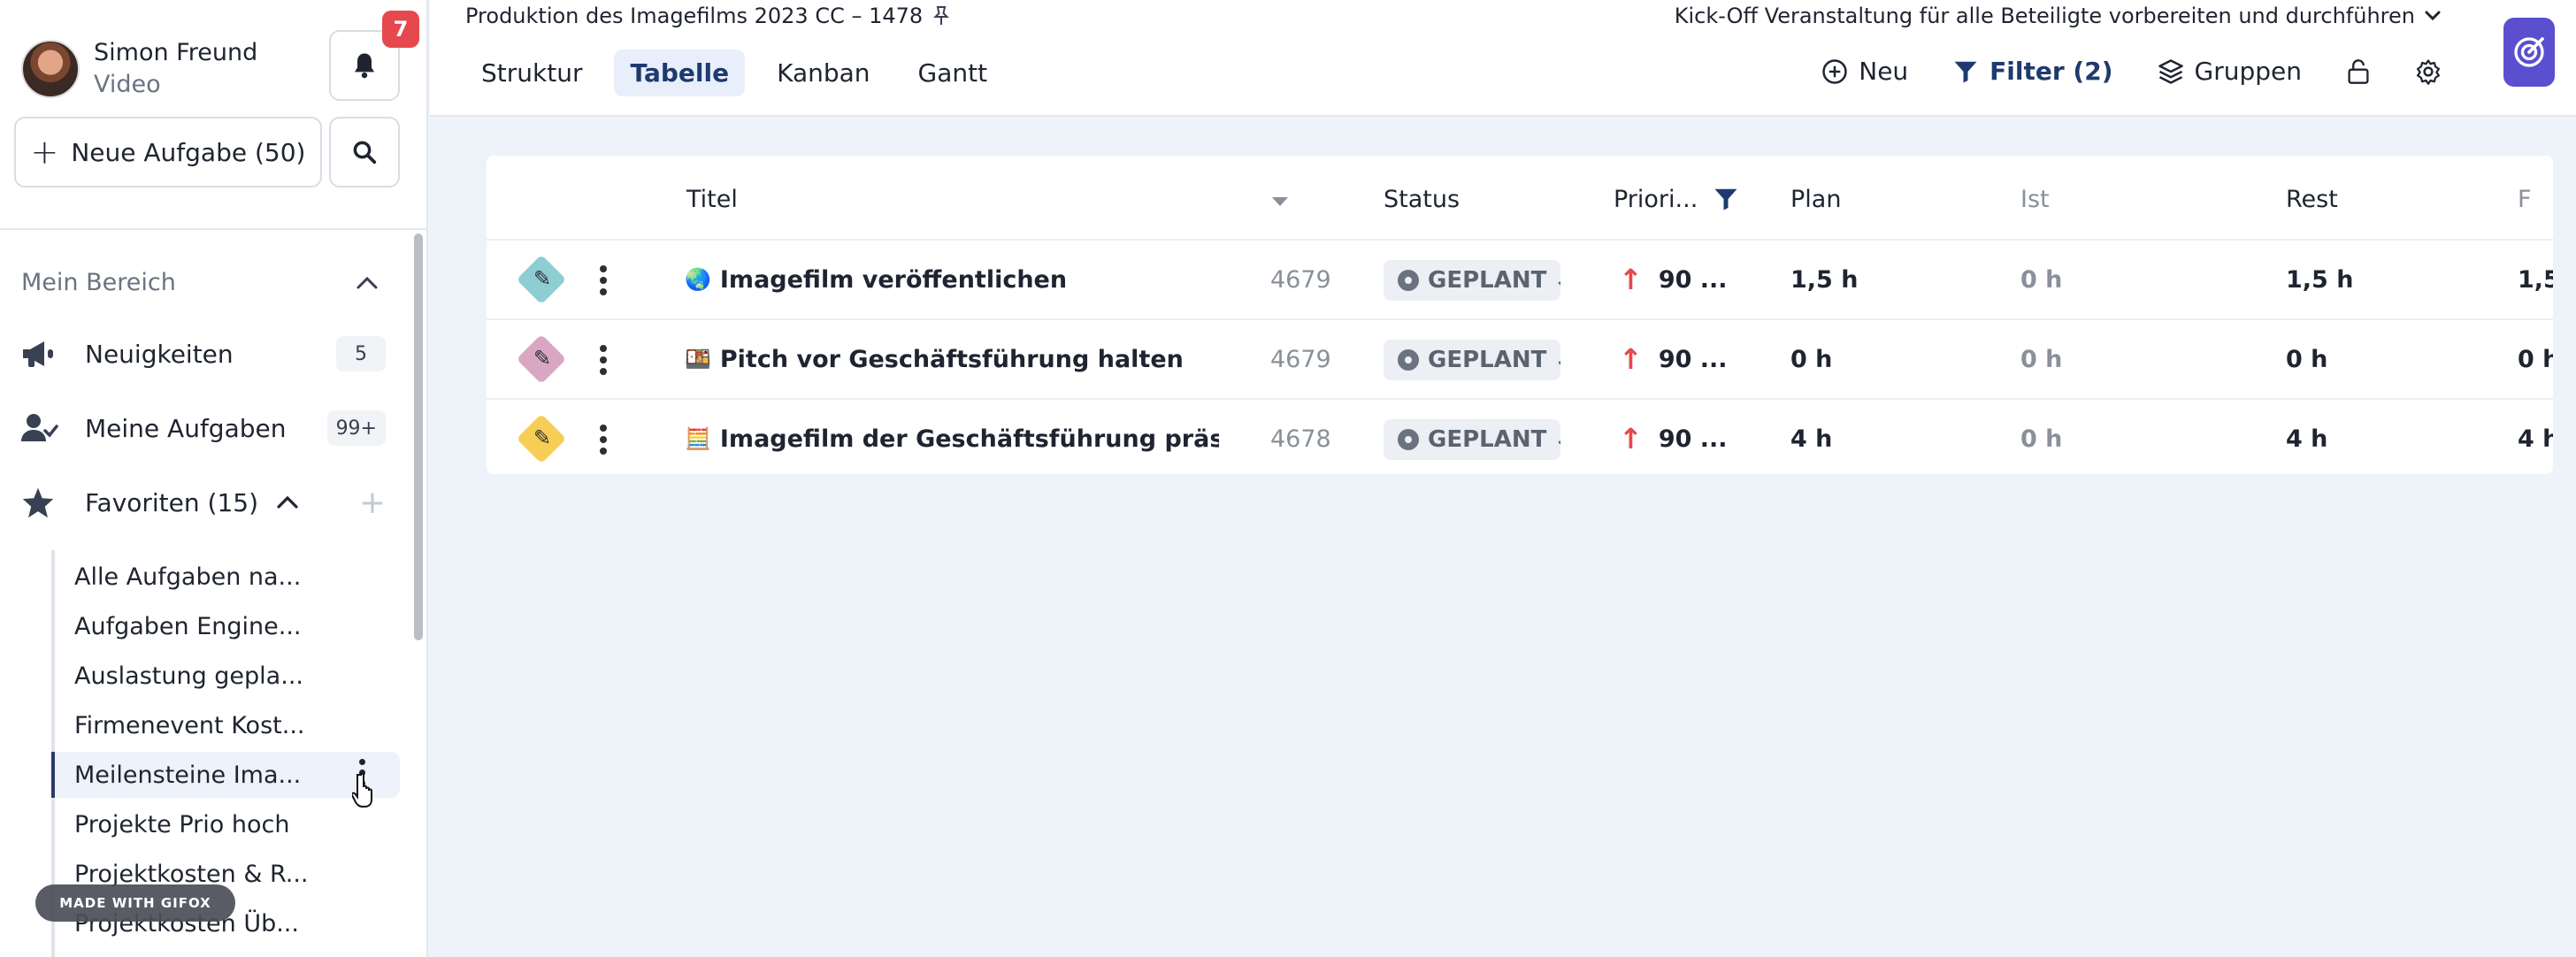  What do you see at coordinates (2230, 71) in the screenshot?
I see `groups-button: Gruppen` at bounding box center [2230, 71].